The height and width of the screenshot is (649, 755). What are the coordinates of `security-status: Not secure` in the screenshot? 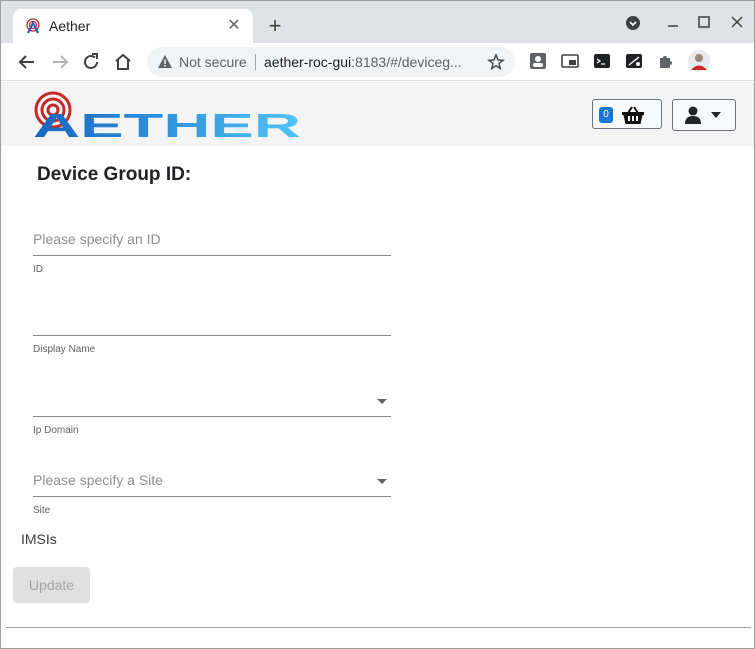 It's located at (213, 62).